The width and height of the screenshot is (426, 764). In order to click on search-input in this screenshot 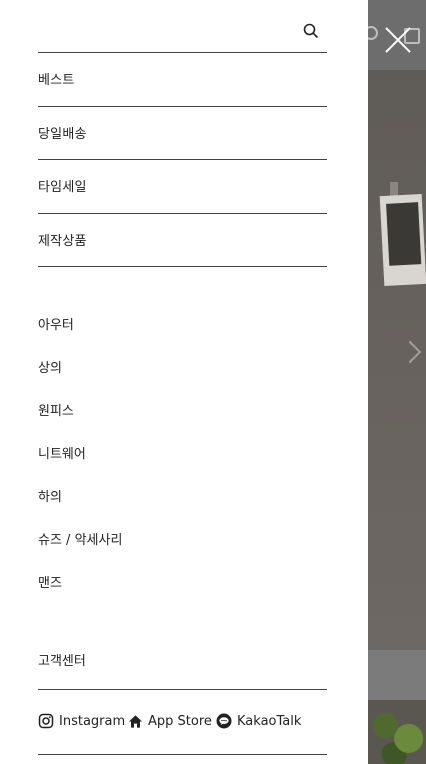, I will do `click(163, 33)`.